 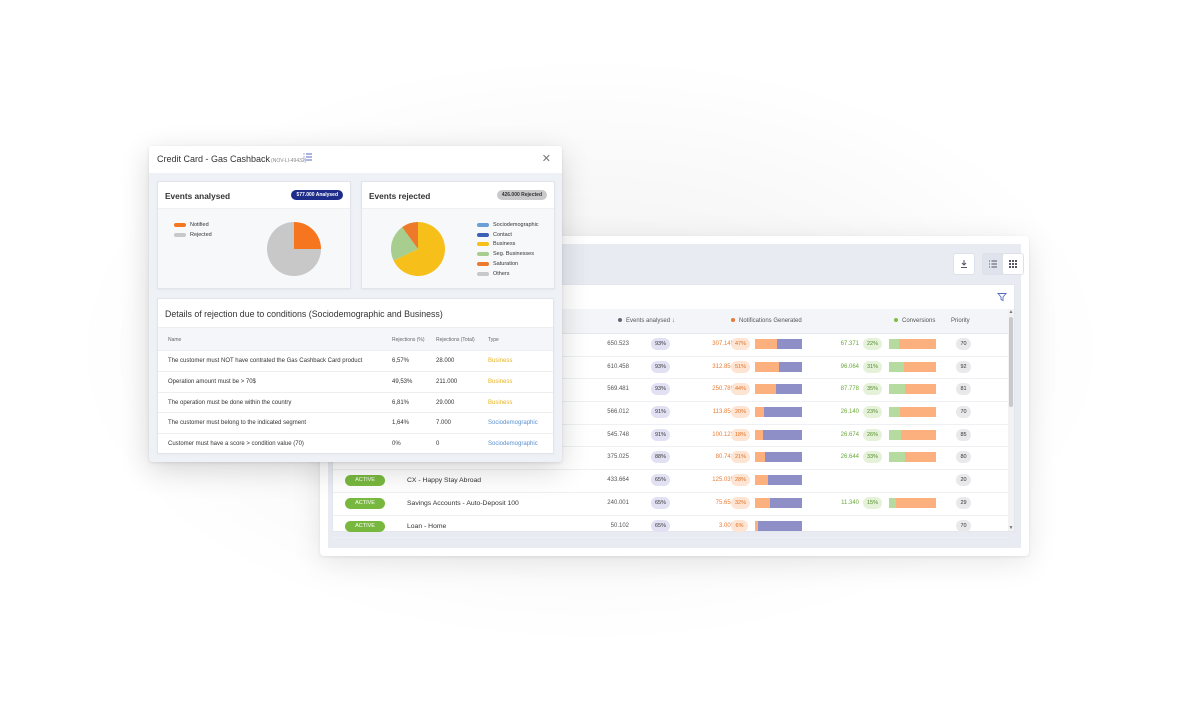 What do you see at coordinates (849, 412) in the screenshot?
I see `conversions-value: 26.140` at bounding box center [849, 412].